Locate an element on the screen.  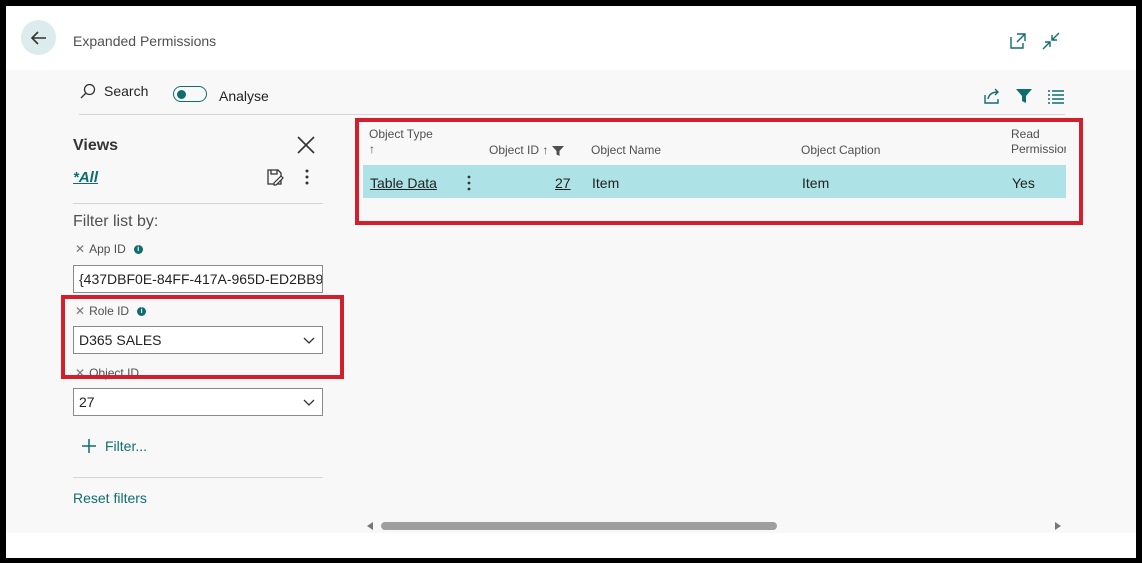
column-header-label: Object ID ↑ is located at coordinates (519, 150).